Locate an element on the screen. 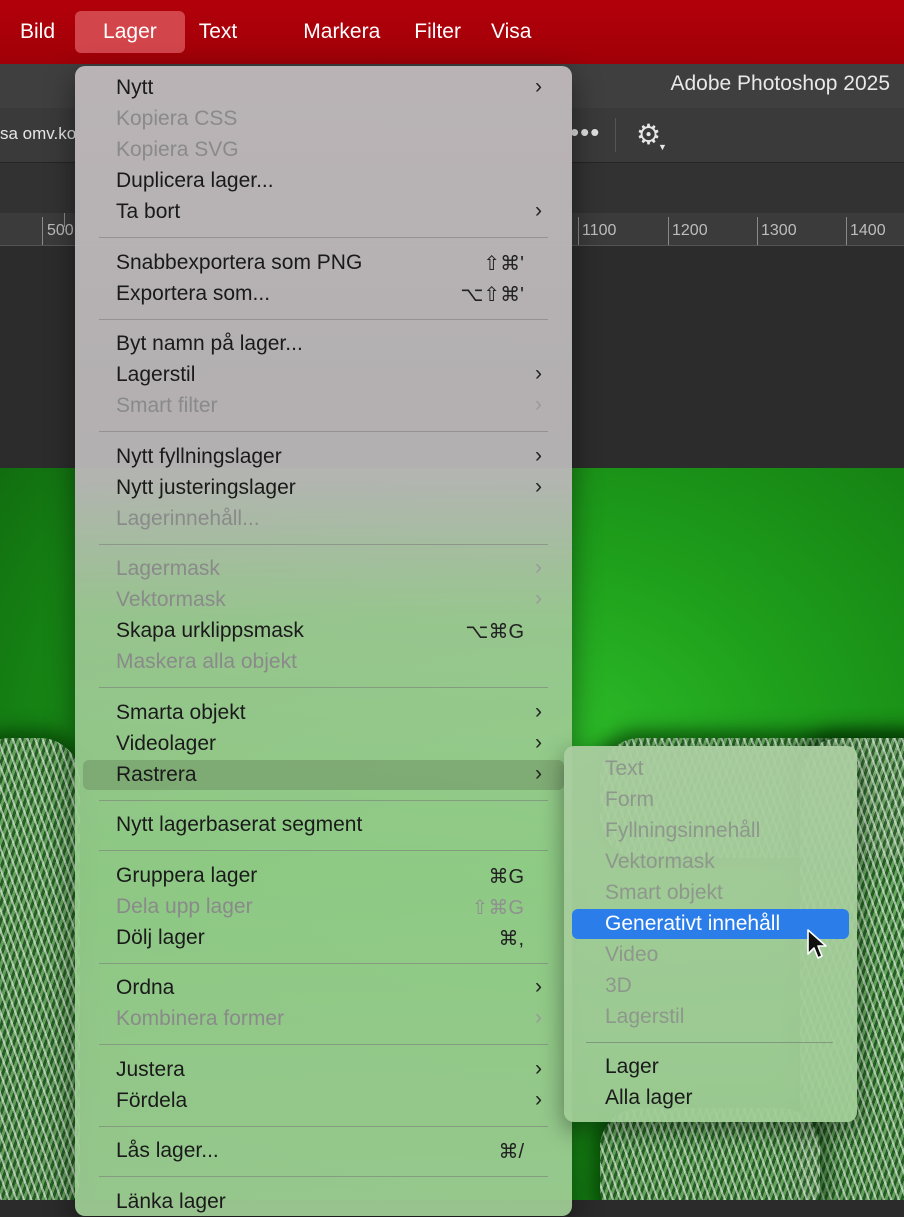  submenu-item-smart-objekt: Smart objekt is located at coordinates (710, 893).